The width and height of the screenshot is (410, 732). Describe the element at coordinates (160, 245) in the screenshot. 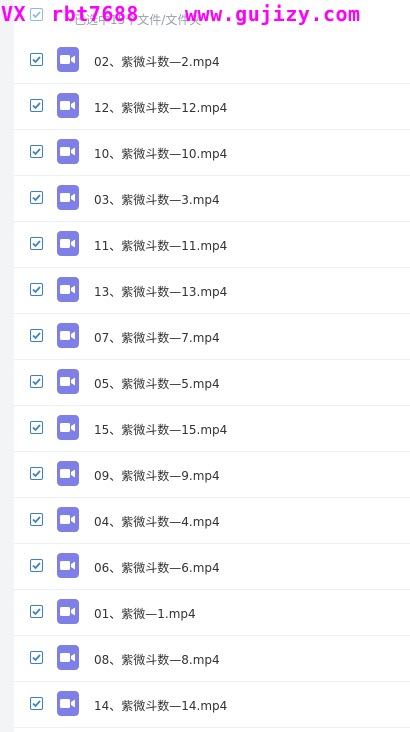

I see `file-name: 11、紫微斗数—11.mp4` at that location.